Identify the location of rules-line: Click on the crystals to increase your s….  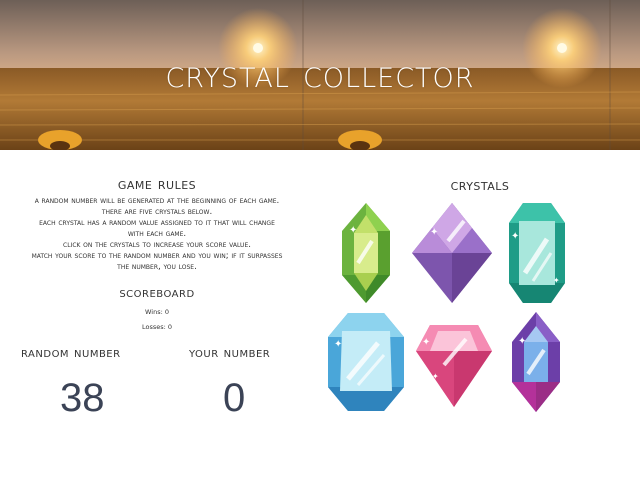
(157, 245).